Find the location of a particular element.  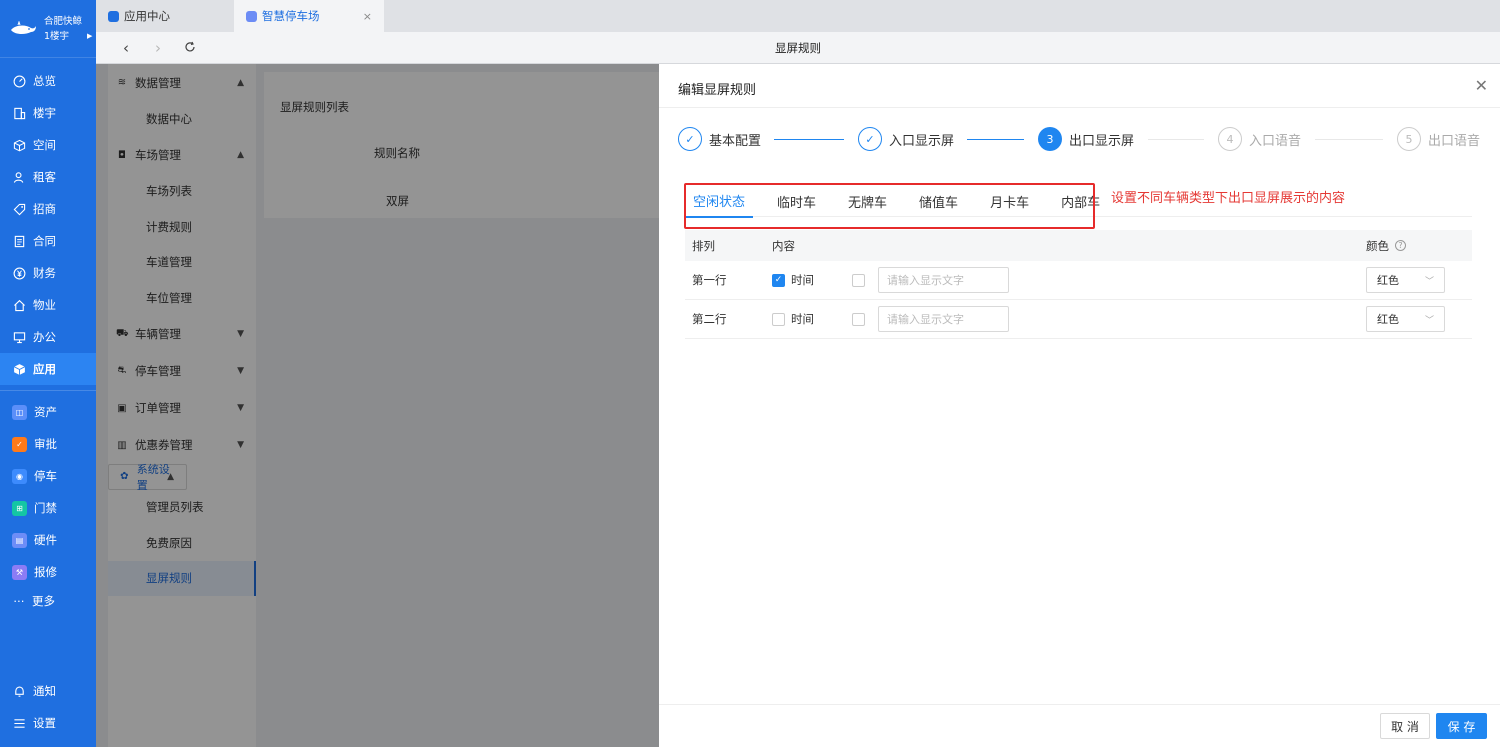

steps-bar: ✓ 基本配置 ✓ 入口显示屏 3 出口显示屏 4 入口语音 5 出口语音 is located at coordinates (1080, 140).